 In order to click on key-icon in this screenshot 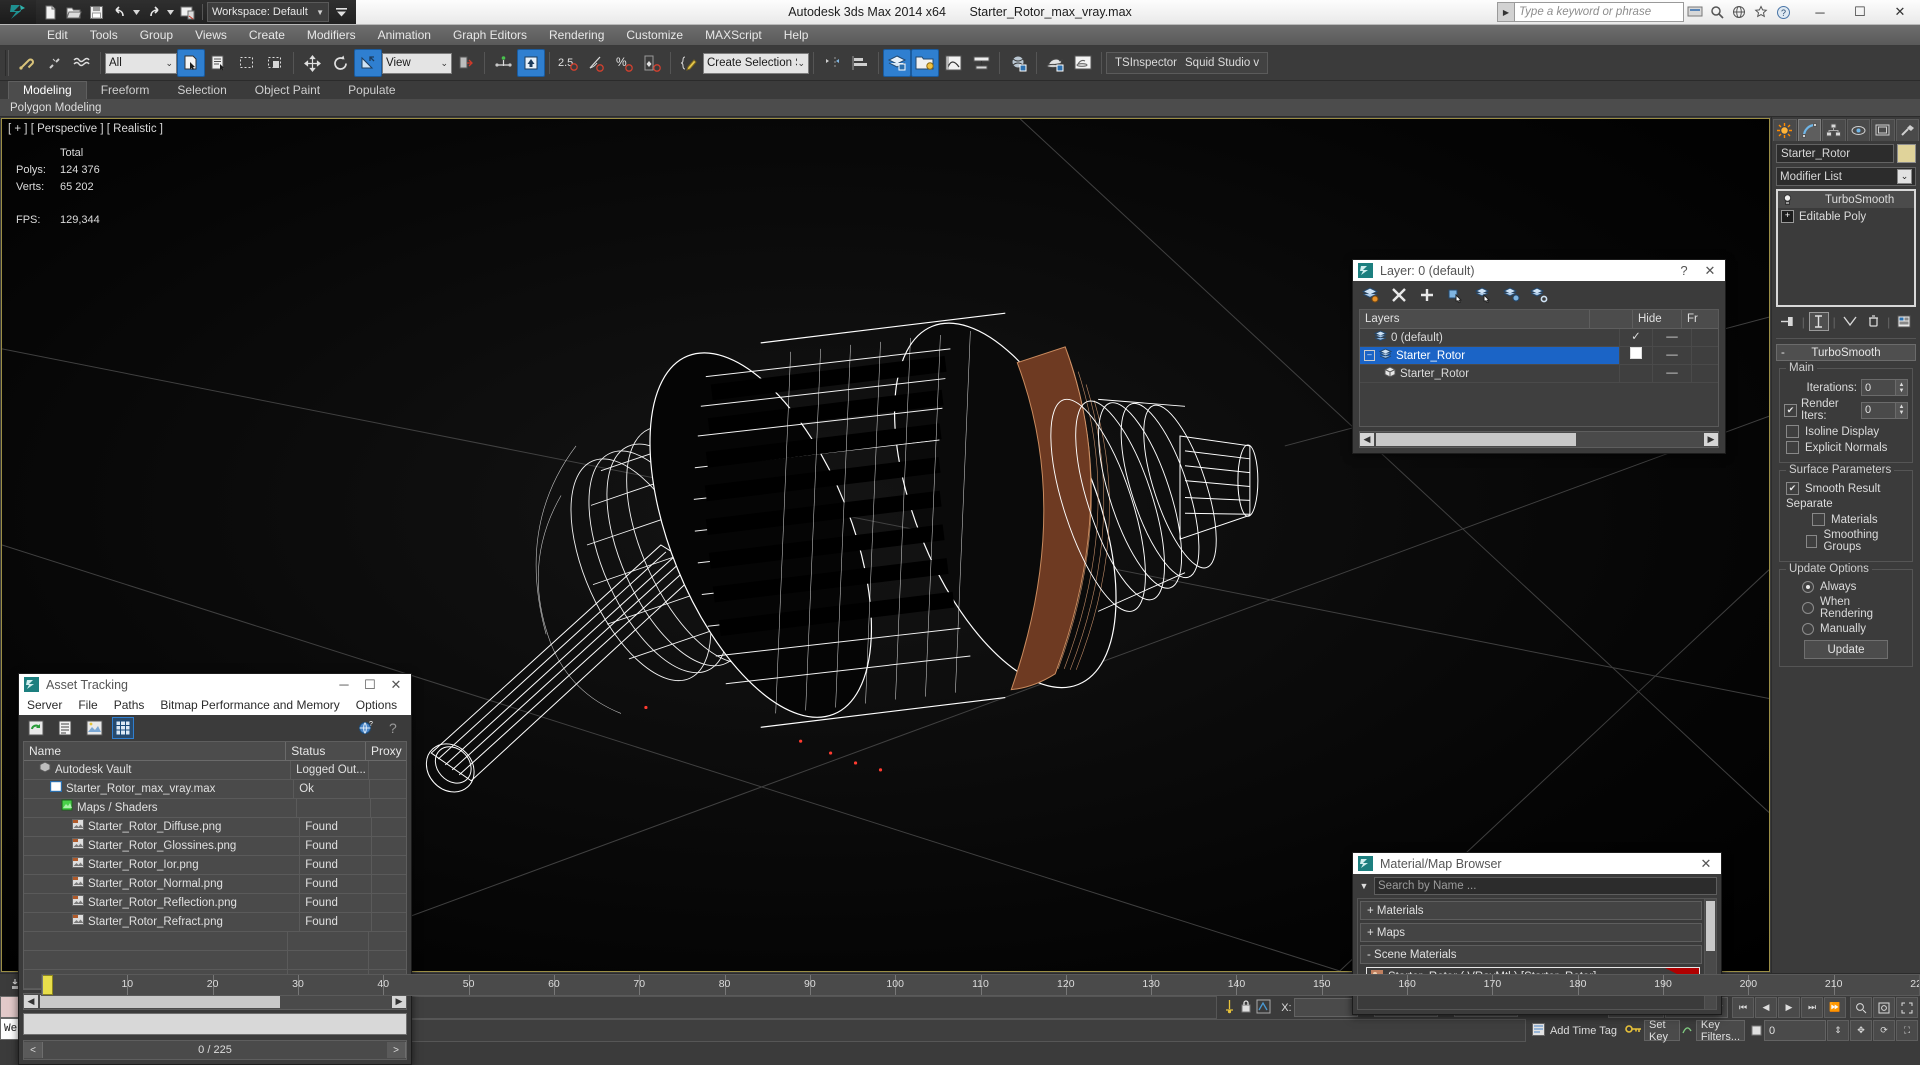, I will do `click(1634, 1030)`.